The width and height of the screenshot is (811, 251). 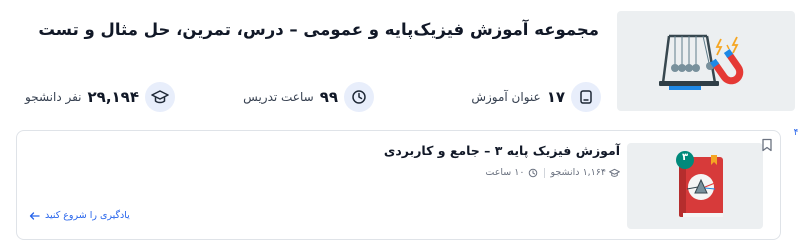 I want to click on stat-hours: ۹۹ ساعت تدریس, so click(x=308, y=97).